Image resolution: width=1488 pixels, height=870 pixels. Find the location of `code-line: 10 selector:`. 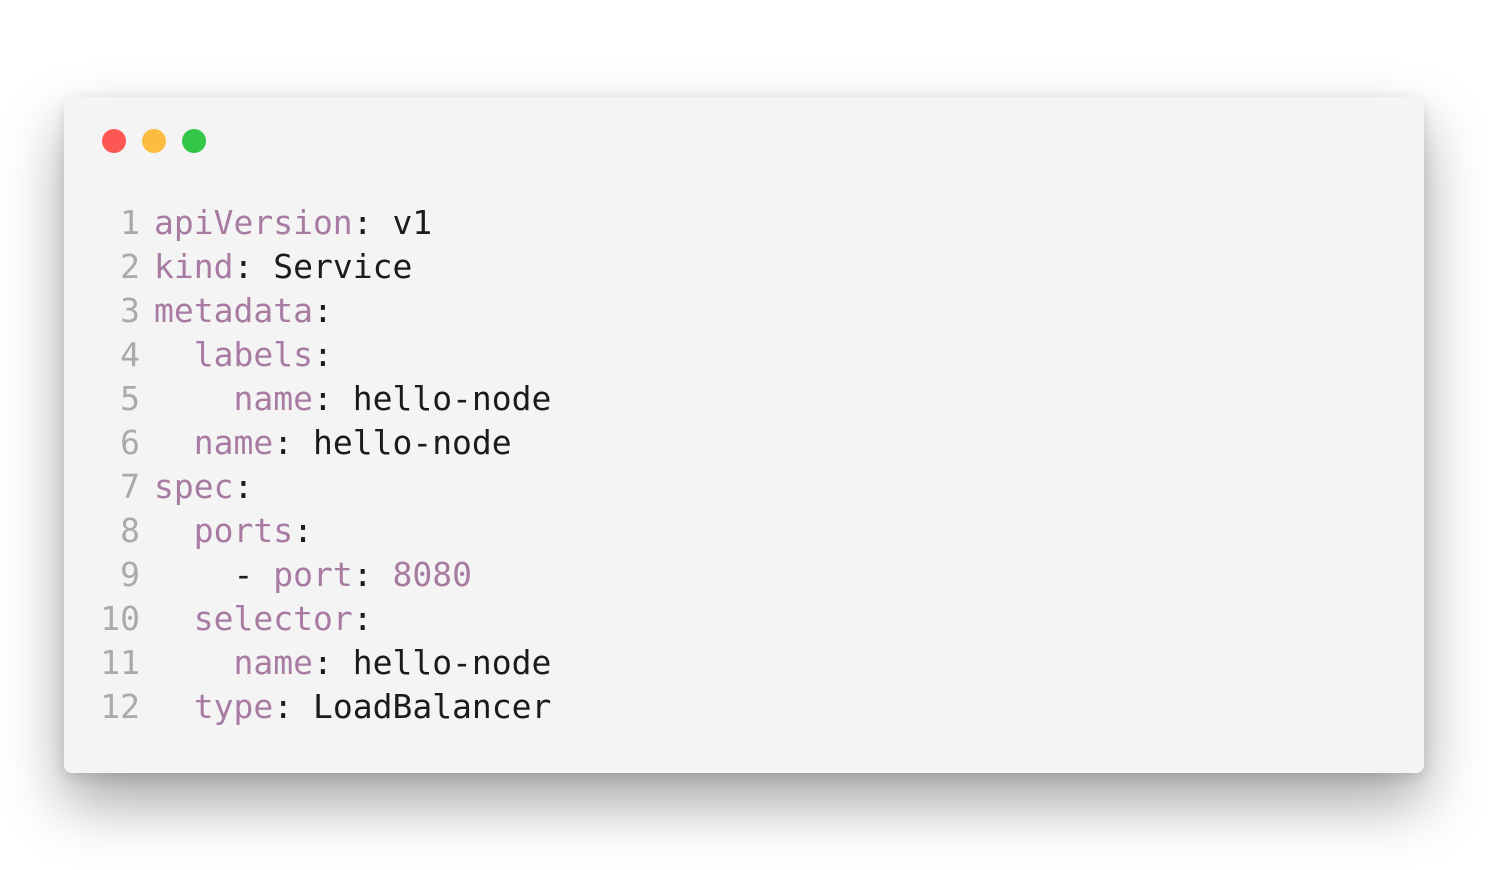

code-line: 10 selector: is located at coordinates (307, 619).